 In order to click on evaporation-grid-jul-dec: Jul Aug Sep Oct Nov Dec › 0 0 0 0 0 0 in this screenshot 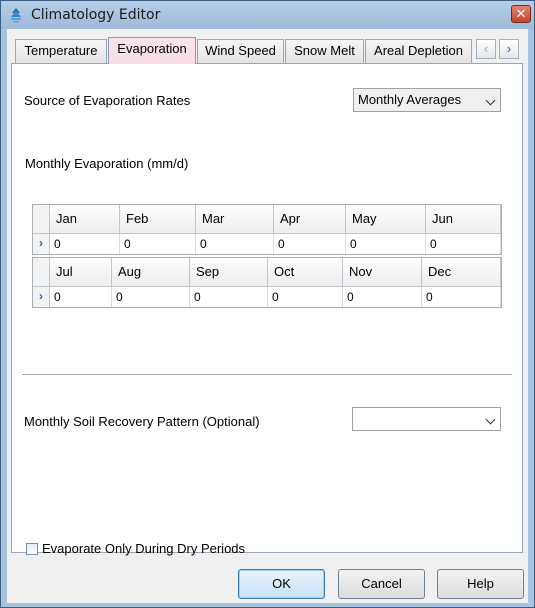, I will do `click(267, 282)`.